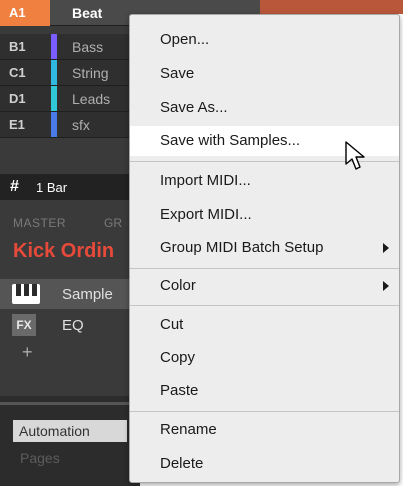 Image resolution: width=403 pixels, height=486 pixels. I want to click on sound-name: Kick Ordin, so click(64, 251).